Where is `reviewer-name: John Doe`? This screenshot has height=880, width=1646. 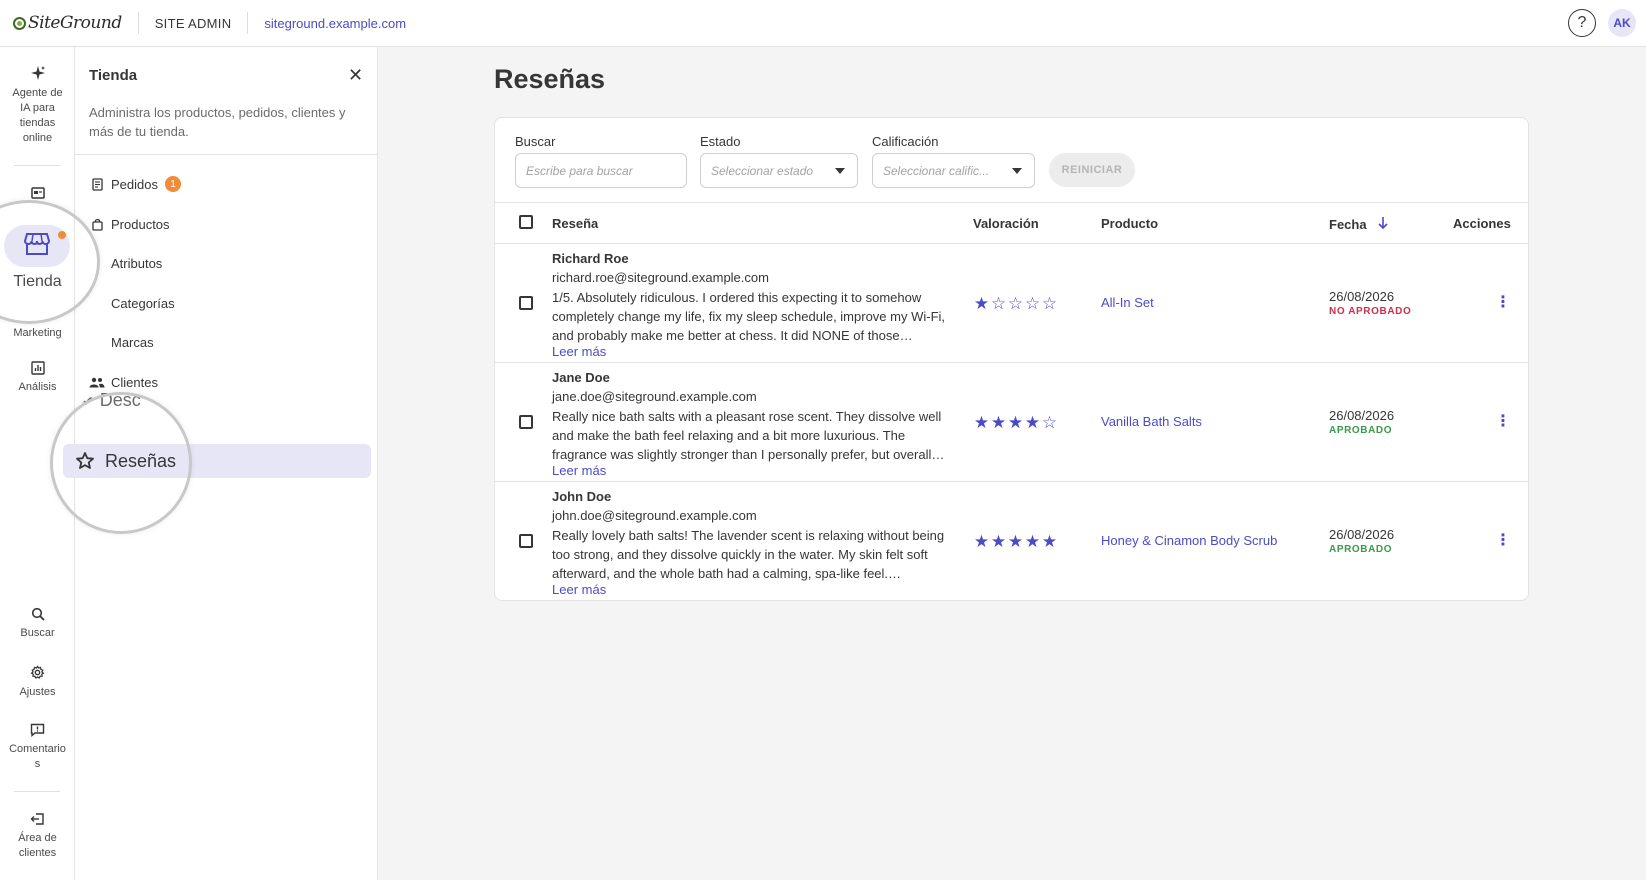 reviewer-name: John Doe is located at coordinates (582, 496).